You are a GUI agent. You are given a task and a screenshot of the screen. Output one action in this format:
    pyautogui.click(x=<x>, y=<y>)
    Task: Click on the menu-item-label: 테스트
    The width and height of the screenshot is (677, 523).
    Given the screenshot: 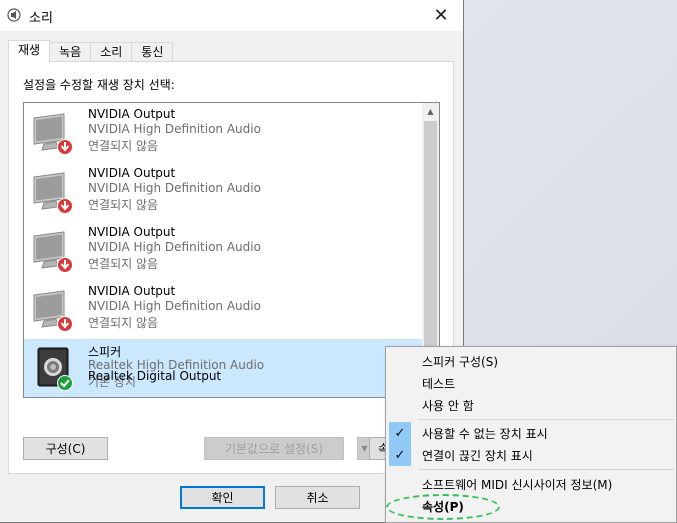 What is the action you would take?
    pyautogui.click(x=439, y=384)
    